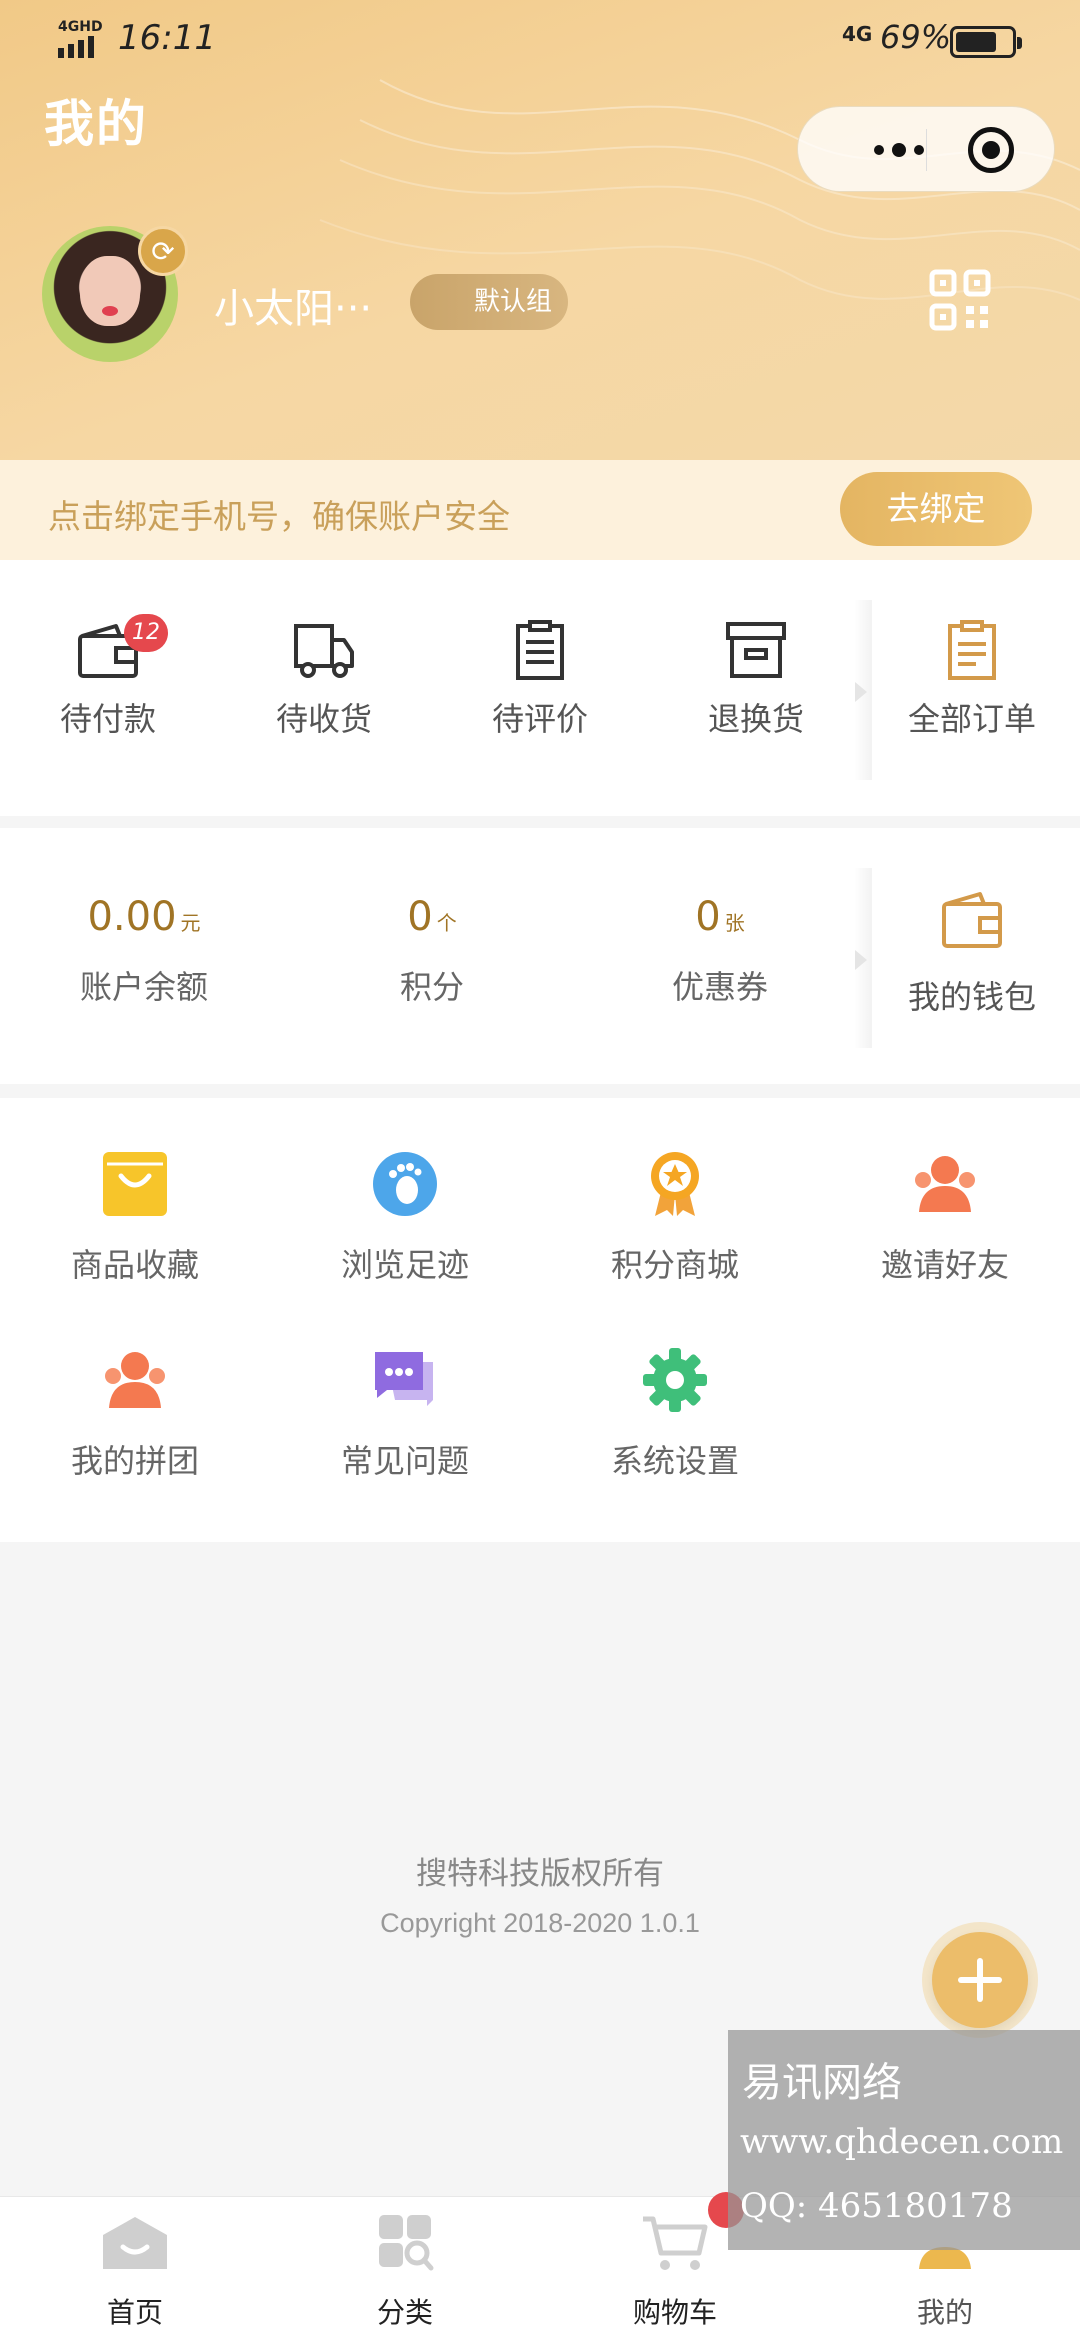  I want to click on asset-value: 0.00, so click(132, 917).